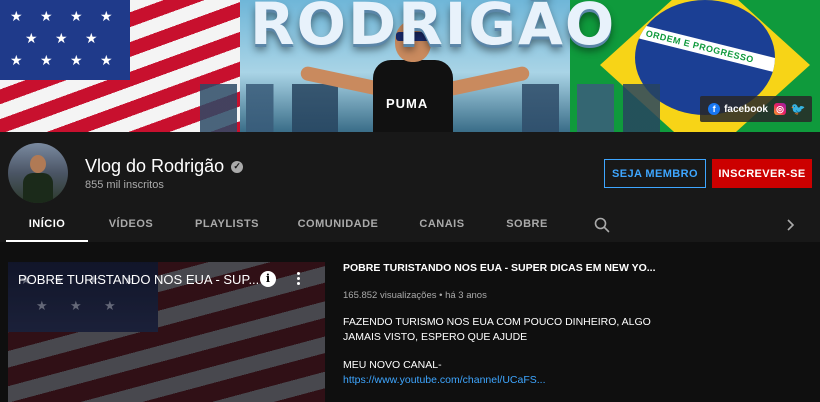 The width and height of the screenshot is (820, 402). Describe the element at coordinates (746, 109) in the screenshot. I see `facebook-label: facebook` at that location.